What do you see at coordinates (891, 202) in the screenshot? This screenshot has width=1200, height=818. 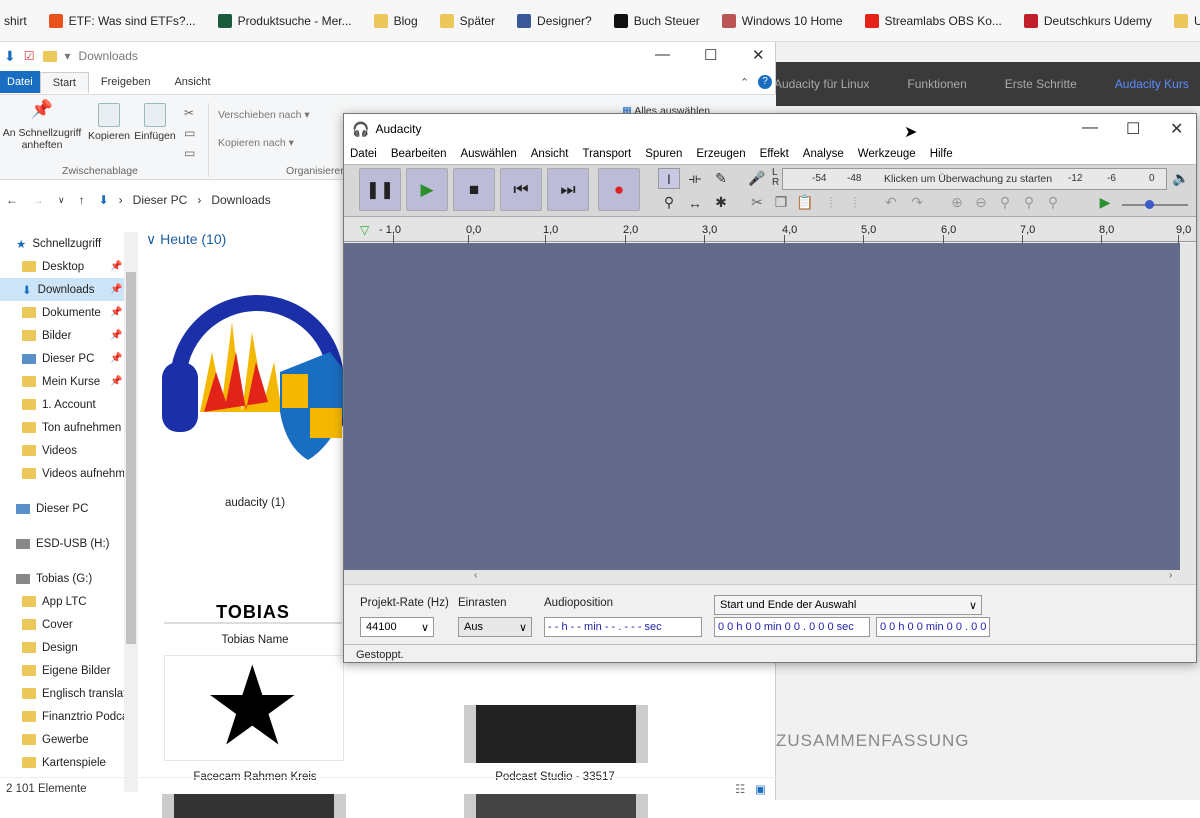 I see `undo-icon: ↶` at bounding box center [891, 202].